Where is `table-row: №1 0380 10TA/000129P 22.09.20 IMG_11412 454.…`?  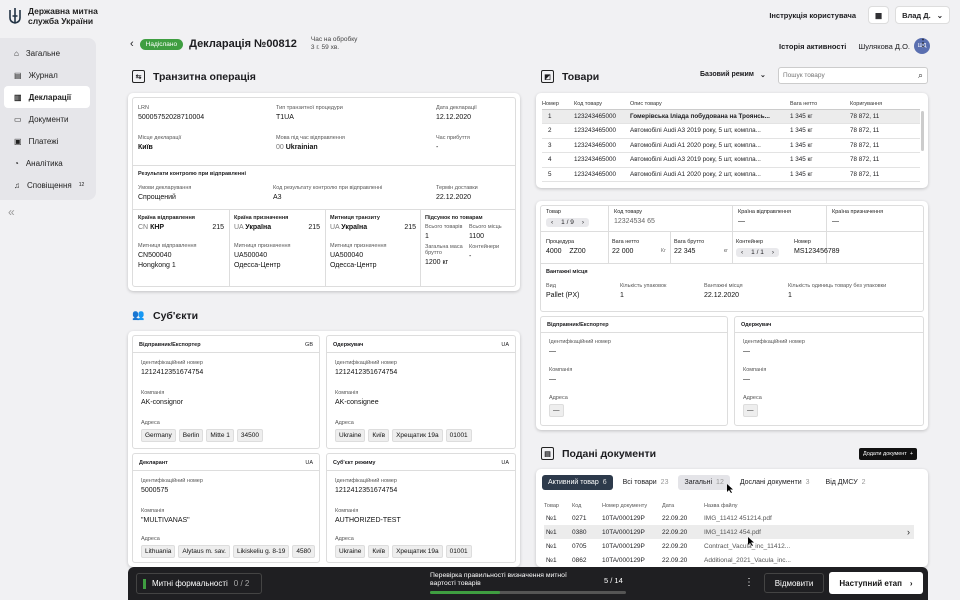
table-row: №1 0380 10TA/000129P 22.09.20 IMG_11412 454.… is located at coordinates (729, 532).